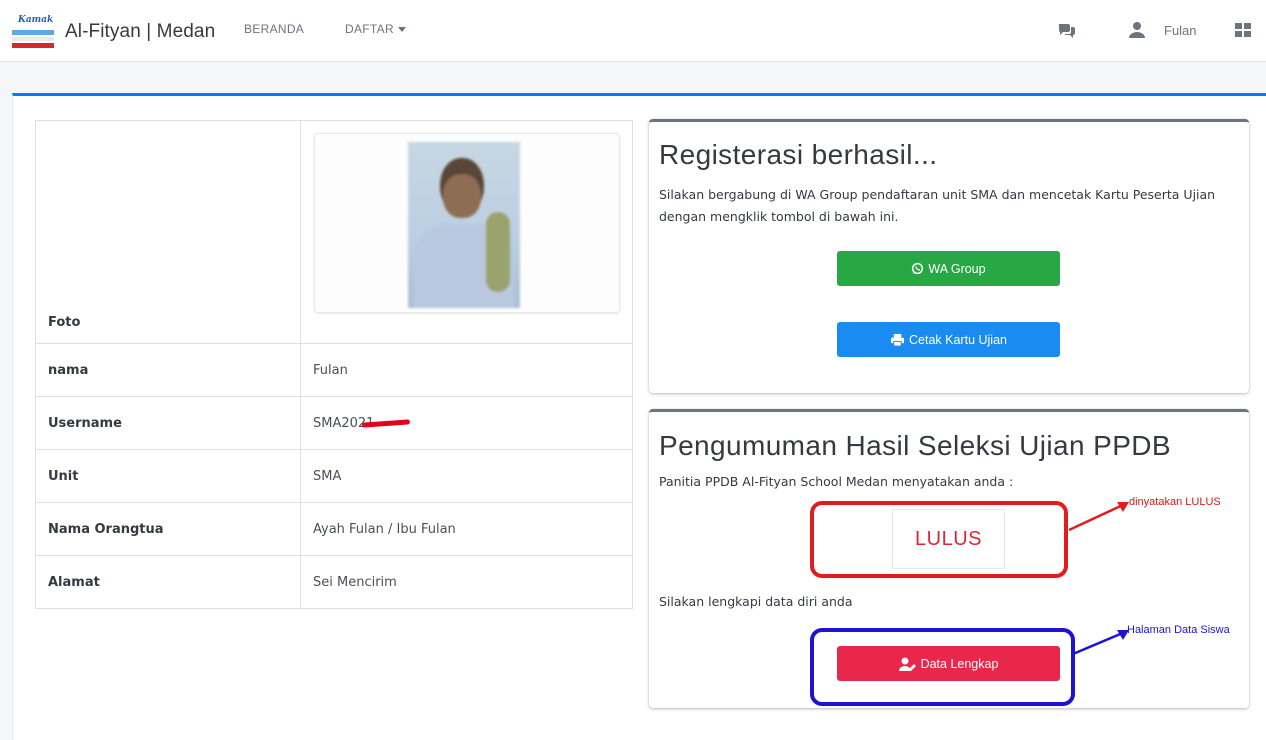 The height and width of the screenshot is (740, 1266). Describe the element at coordinates (140, 31) in the screenshot. I see `brand-name: Al-Fityan | Medan` at that location.